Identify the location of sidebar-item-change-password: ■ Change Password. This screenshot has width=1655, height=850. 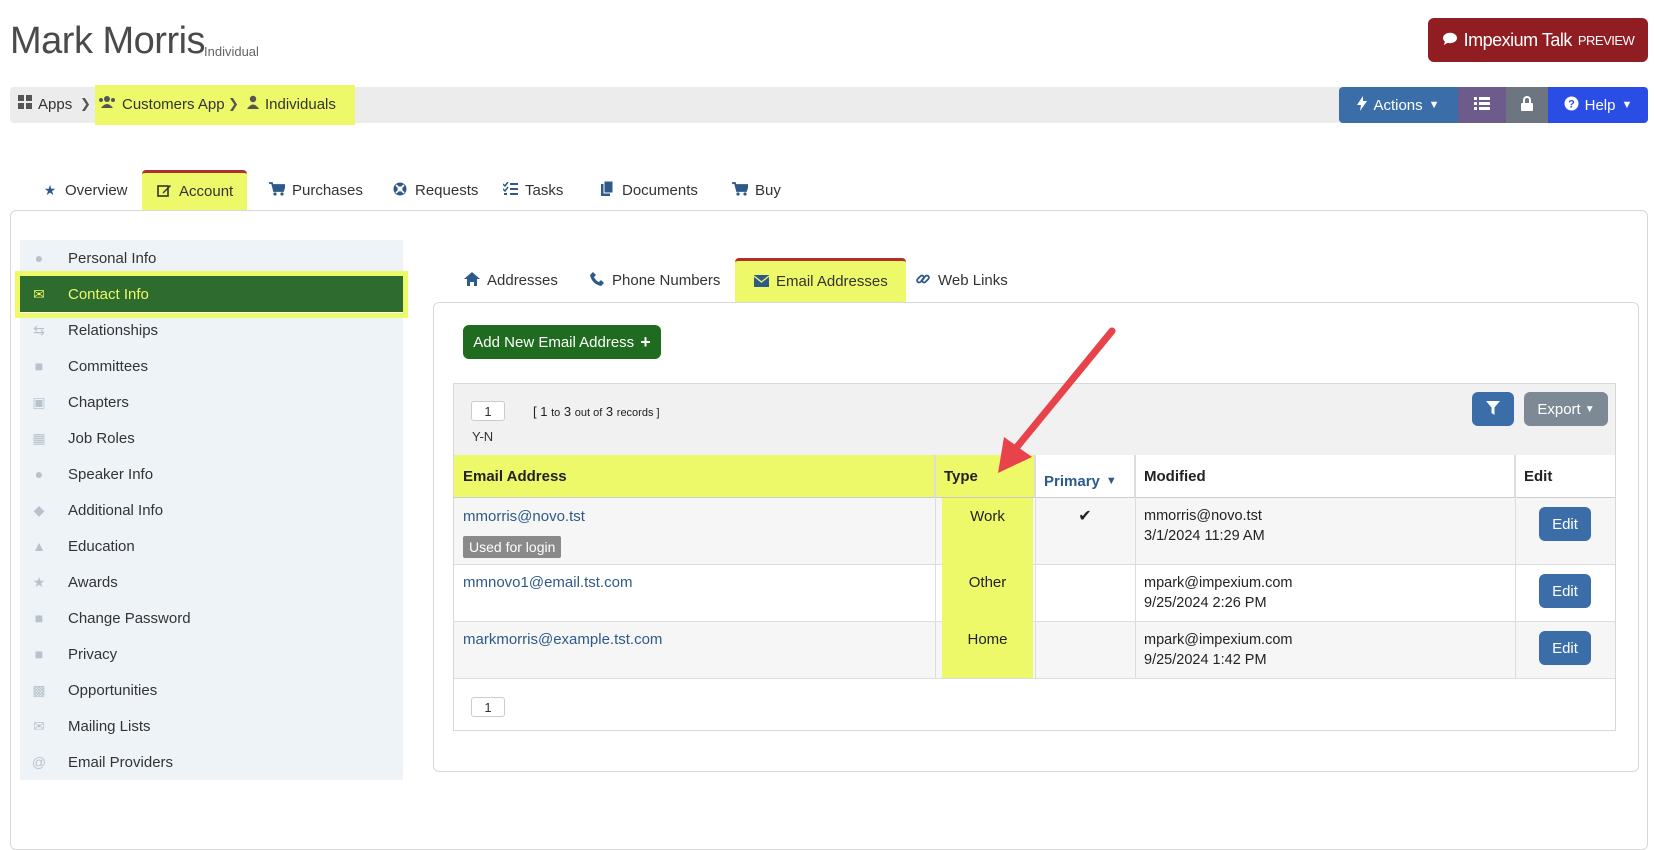
(211, 618).